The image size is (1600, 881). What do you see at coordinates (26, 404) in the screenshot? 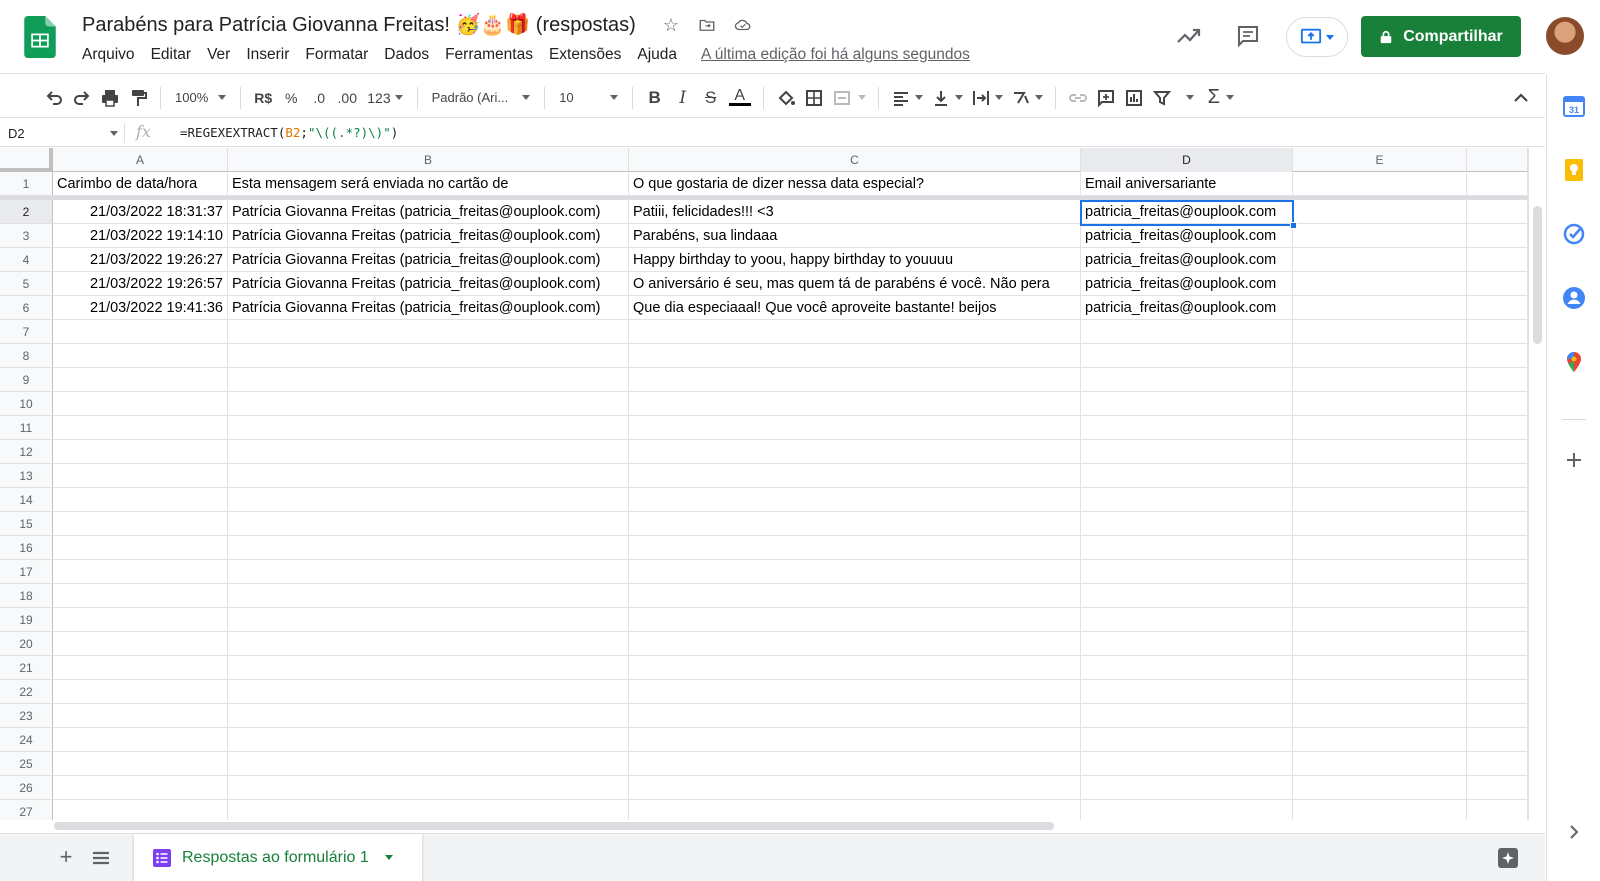
I see `row-header: 10` at bounding box center [26, 404].